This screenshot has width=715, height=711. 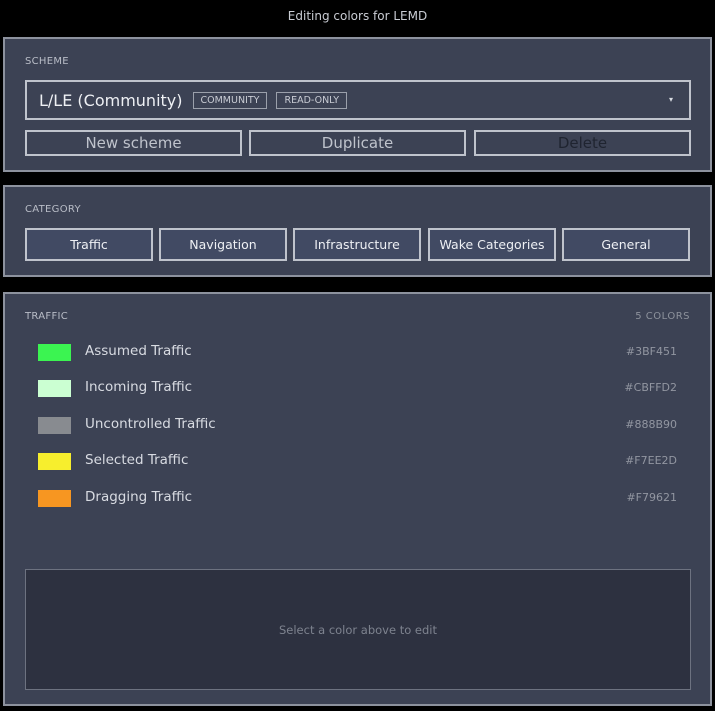 I want to click on tab-navigation: Navigation, so click(x=223, y=244).